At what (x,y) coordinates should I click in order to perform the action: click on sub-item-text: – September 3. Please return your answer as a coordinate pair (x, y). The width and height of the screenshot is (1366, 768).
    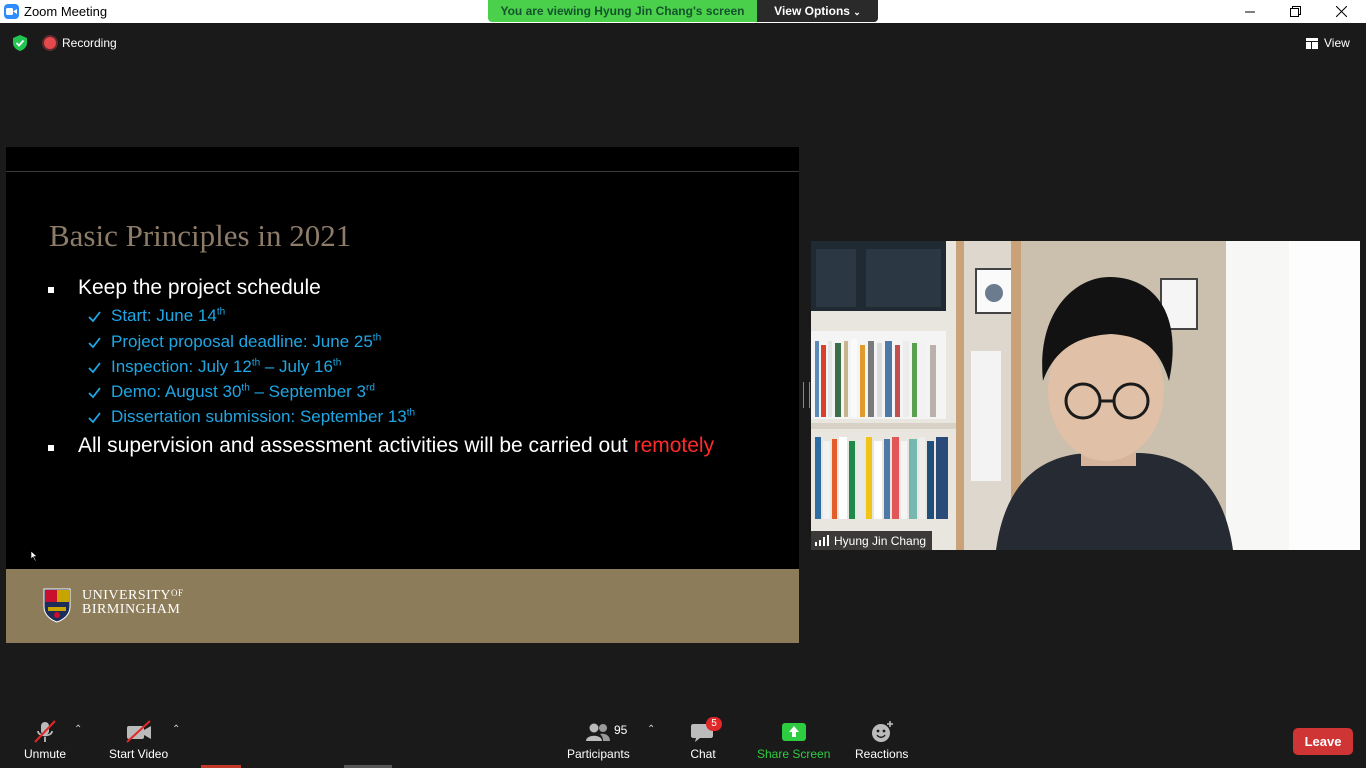
    Looking at the image, I should click on (308, 391).